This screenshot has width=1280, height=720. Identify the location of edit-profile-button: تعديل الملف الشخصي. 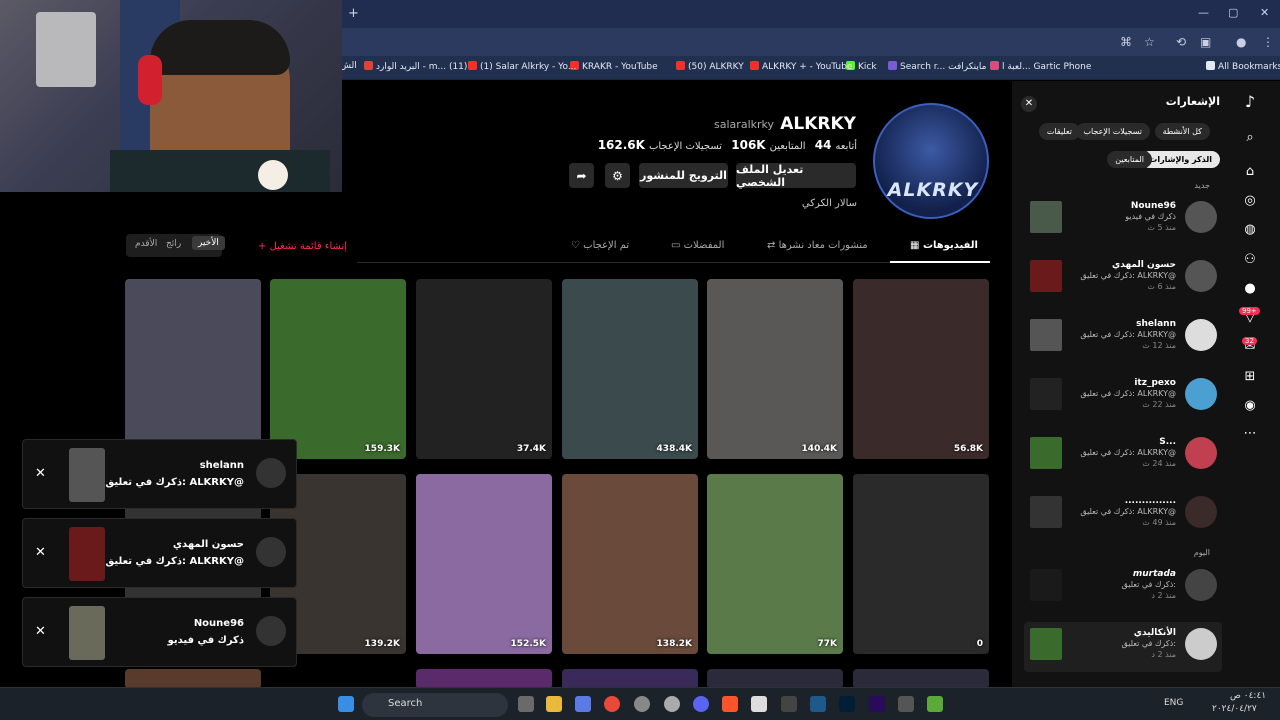
(796, 176).